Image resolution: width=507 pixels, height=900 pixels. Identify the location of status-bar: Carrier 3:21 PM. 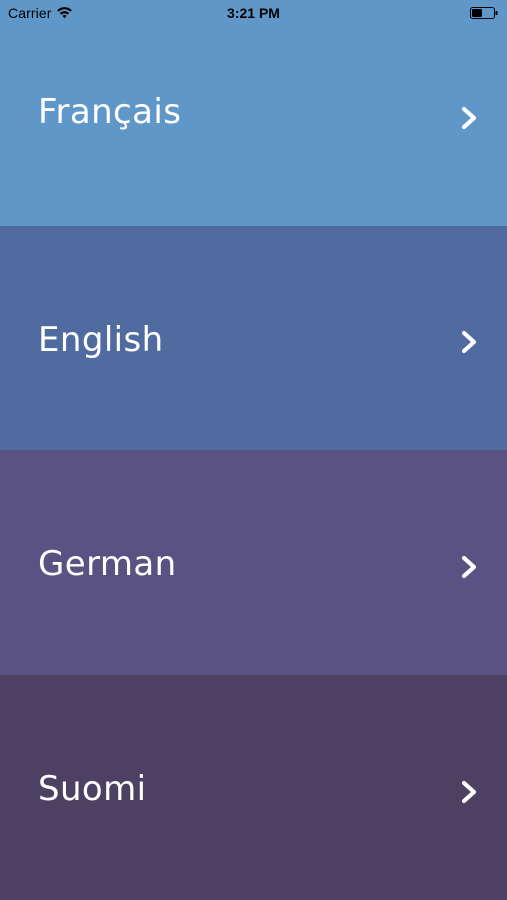
(253, 14).